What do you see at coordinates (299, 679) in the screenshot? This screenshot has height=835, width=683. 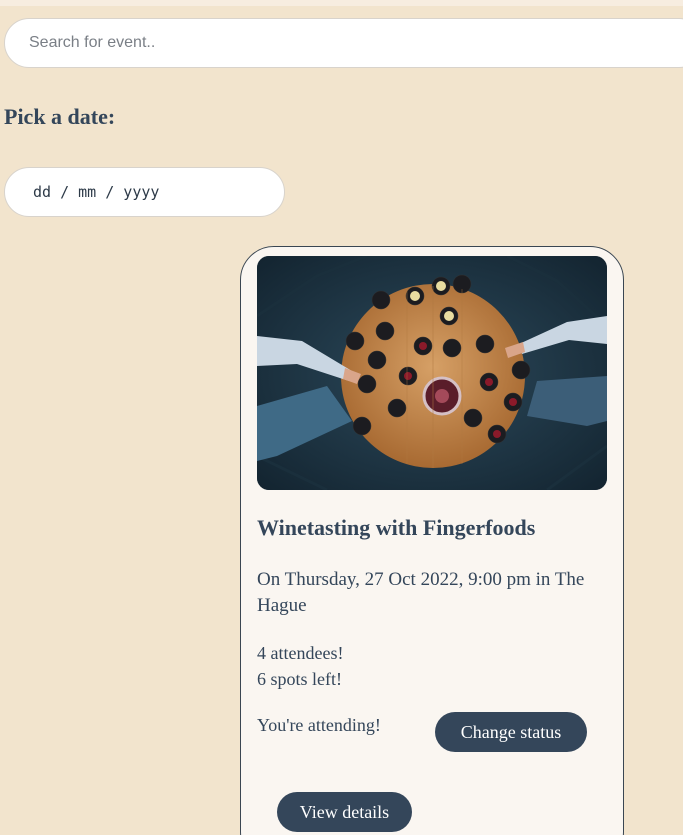 I see `spots-left: 6 spots left!` at bounding box center [299, 679].